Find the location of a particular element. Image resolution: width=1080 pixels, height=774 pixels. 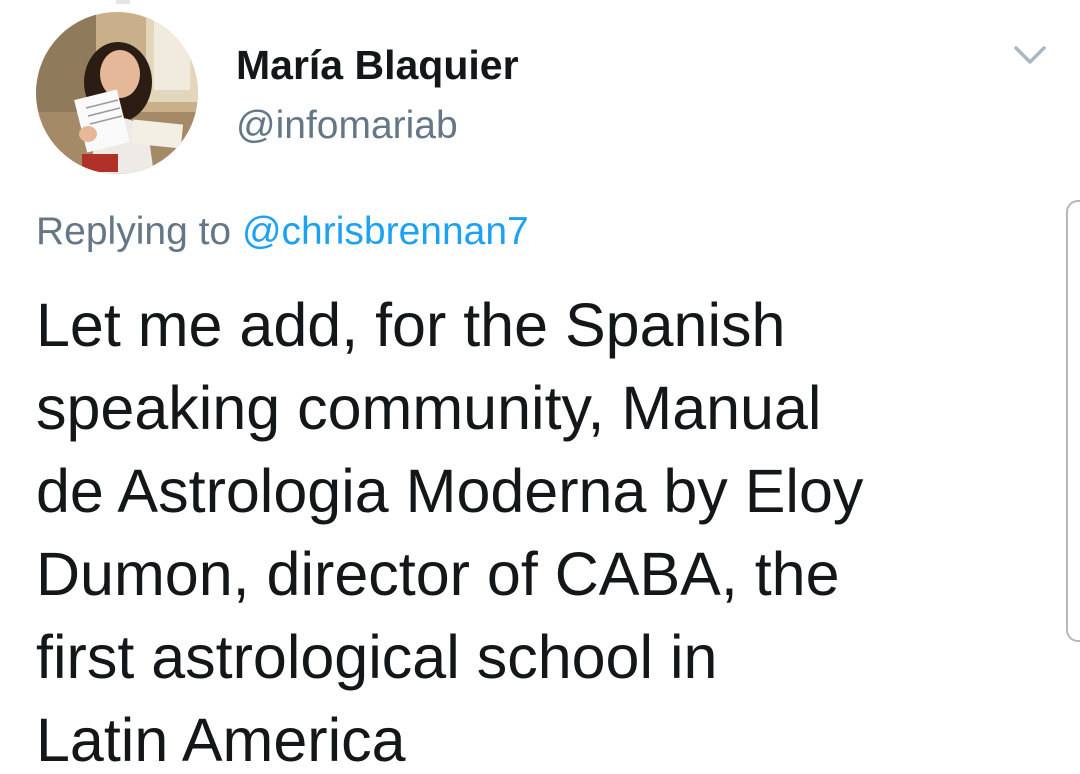

tweet-text-line: Latin America is located at coordinates (221, 740).